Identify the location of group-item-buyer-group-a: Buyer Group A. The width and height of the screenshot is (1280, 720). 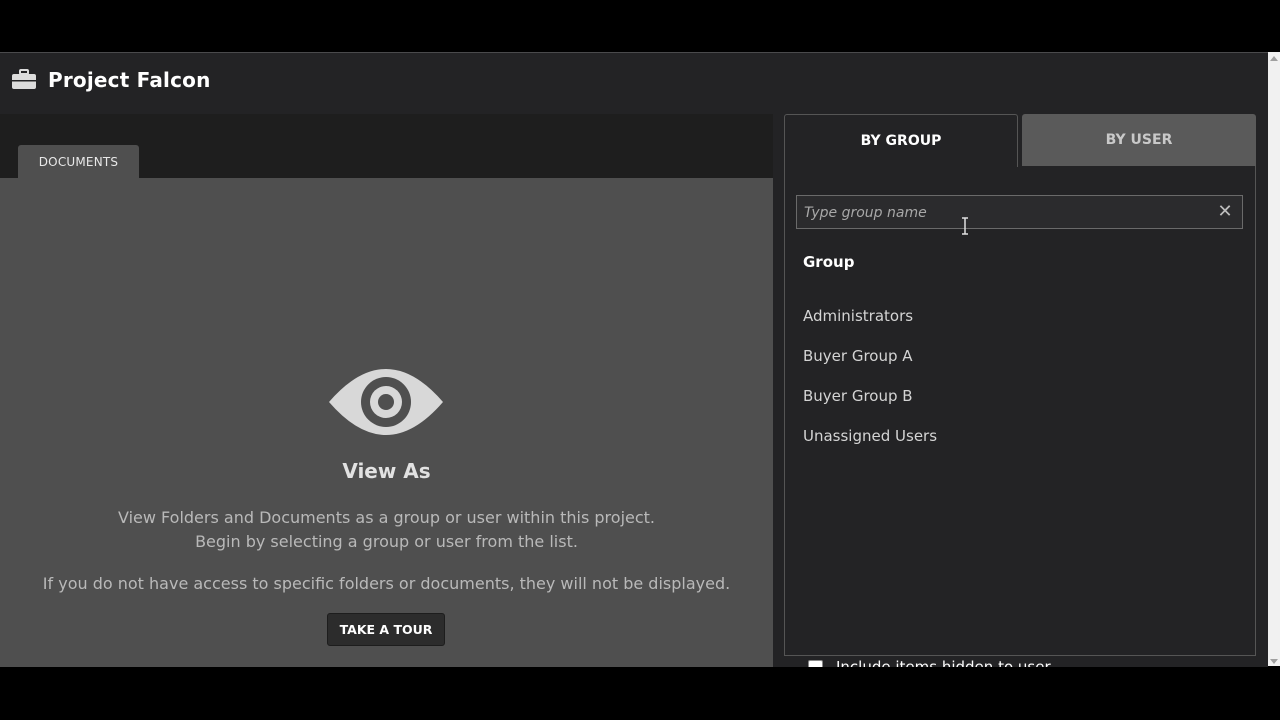
(1018, 356).